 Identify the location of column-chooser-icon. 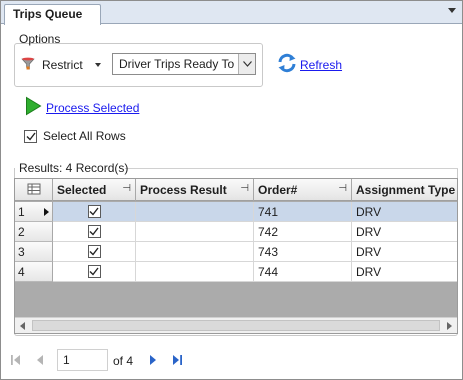
(34, 190).